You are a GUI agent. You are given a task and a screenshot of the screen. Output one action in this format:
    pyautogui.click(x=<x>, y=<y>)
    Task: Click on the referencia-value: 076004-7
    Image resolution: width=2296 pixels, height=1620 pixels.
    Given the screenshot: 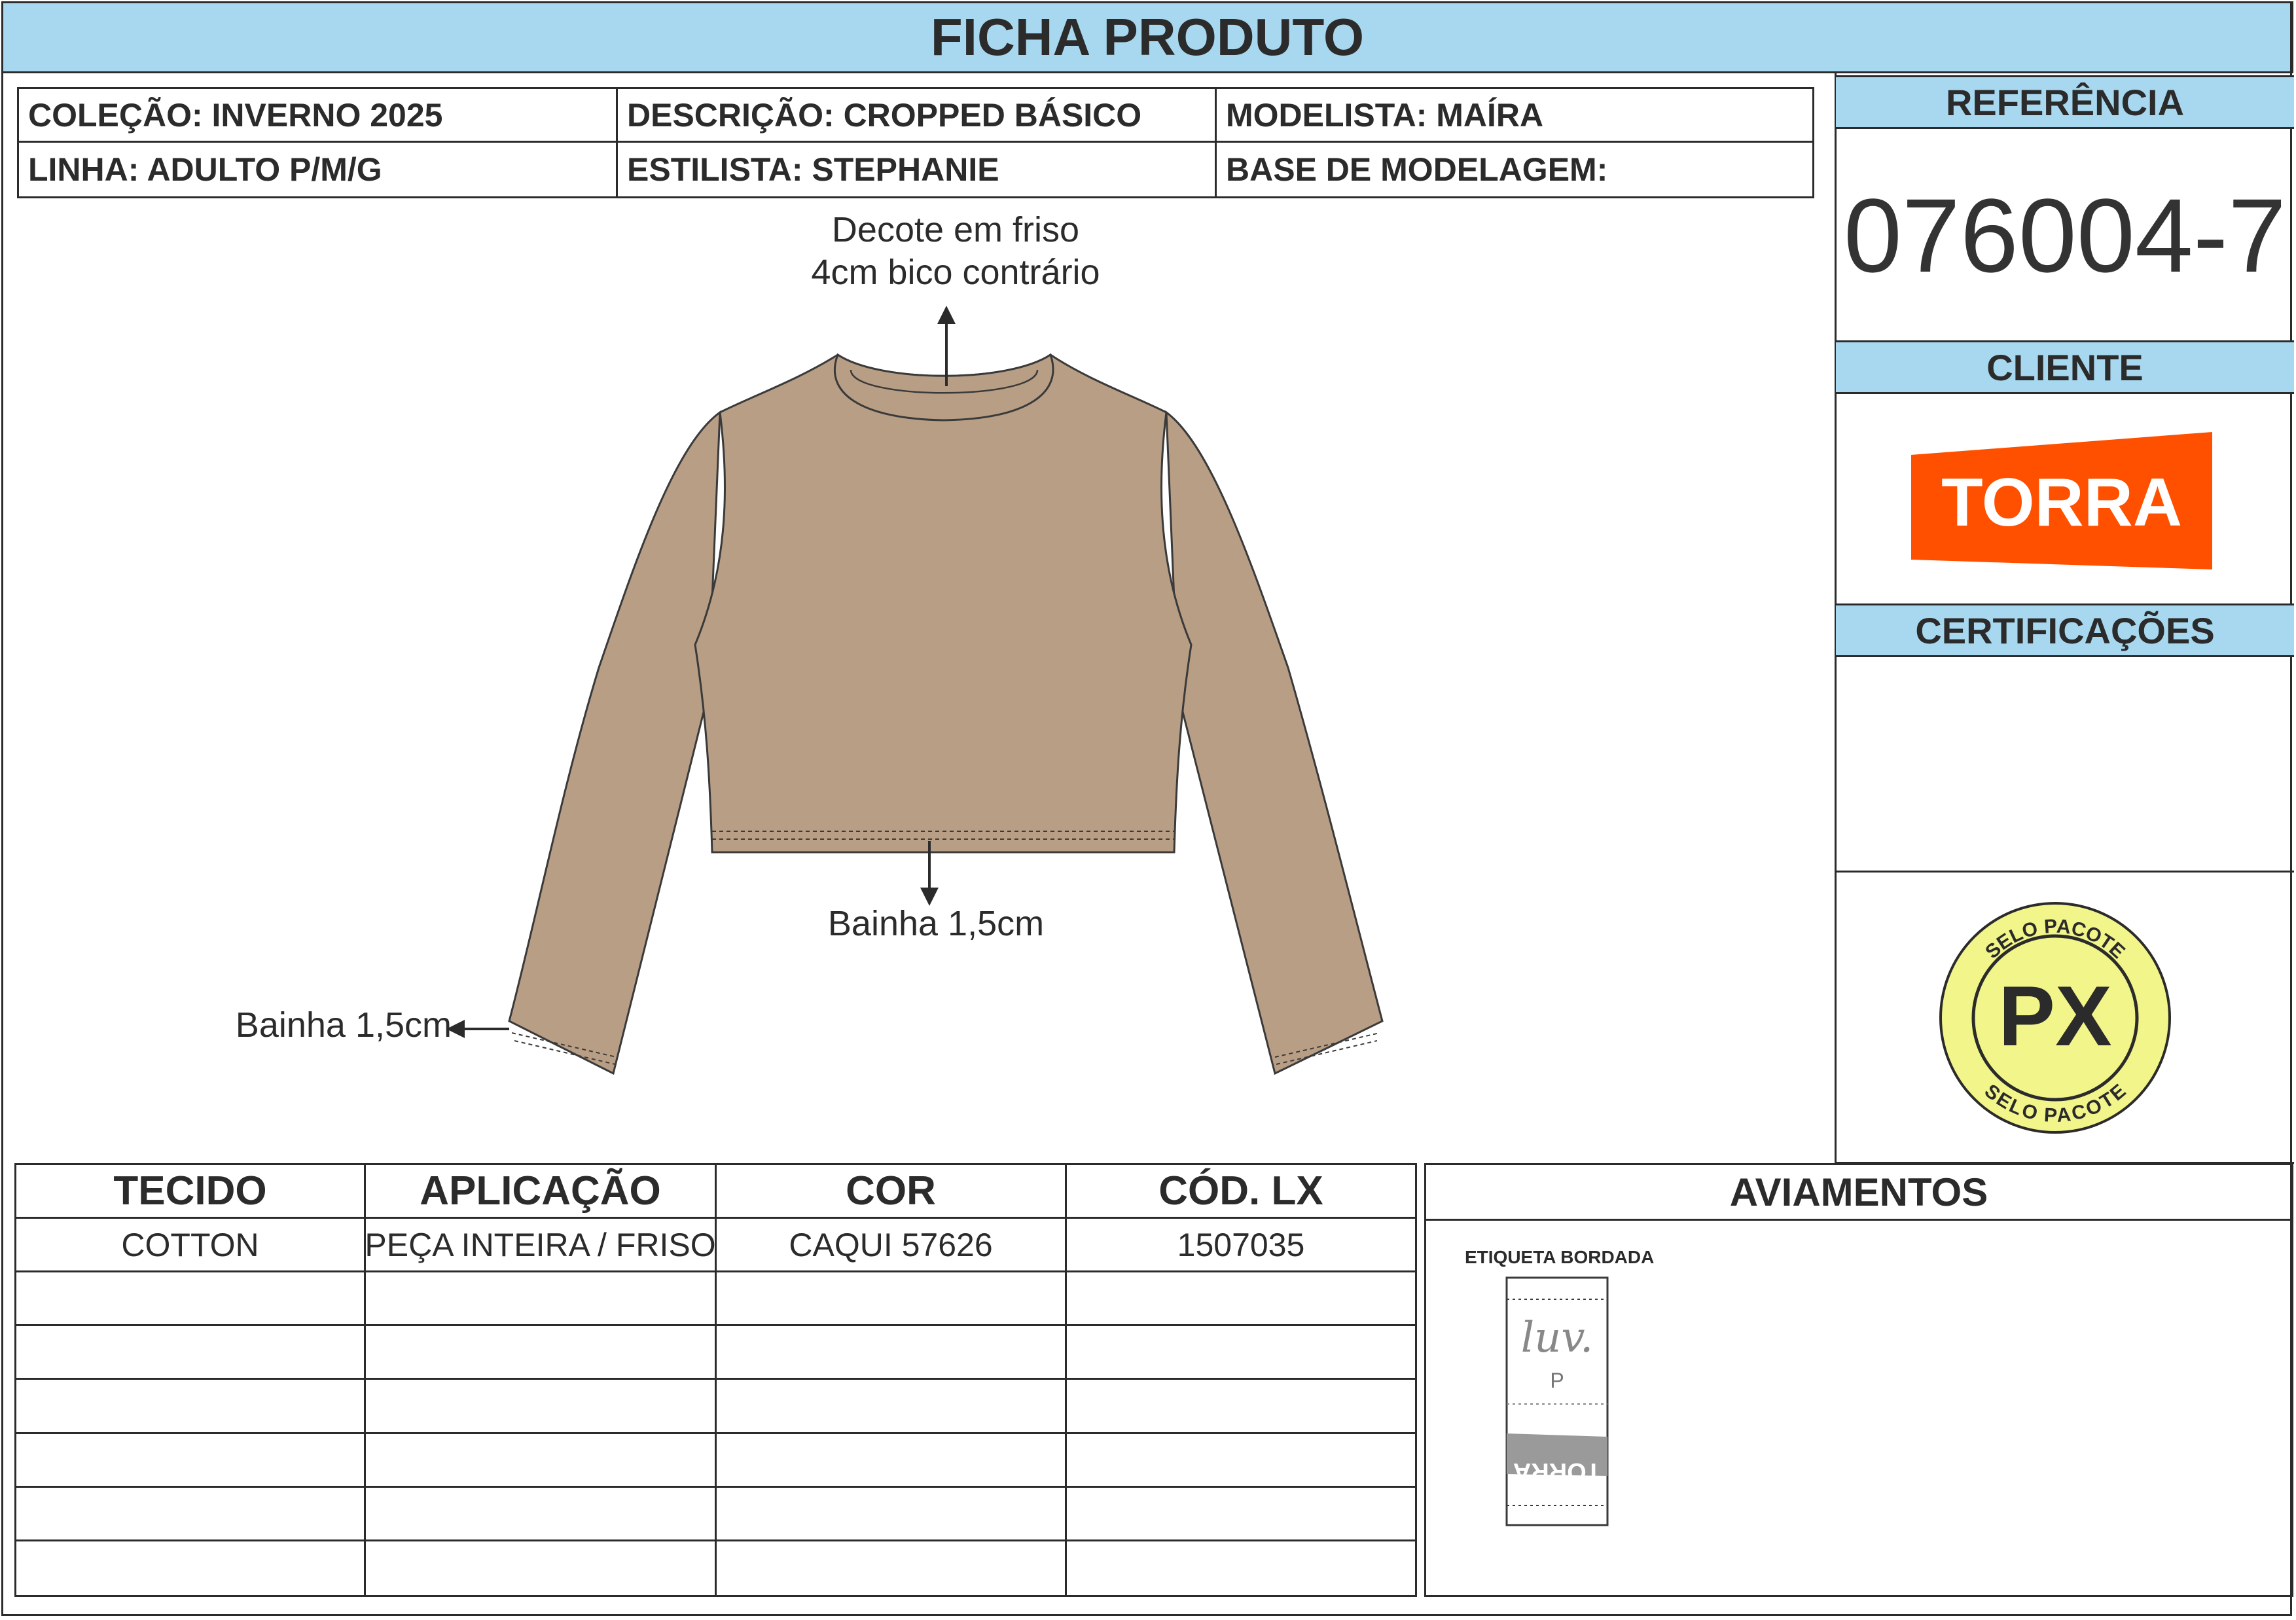 What is the action you would take?
    pyautogui.click(x=2065, y=235)
    